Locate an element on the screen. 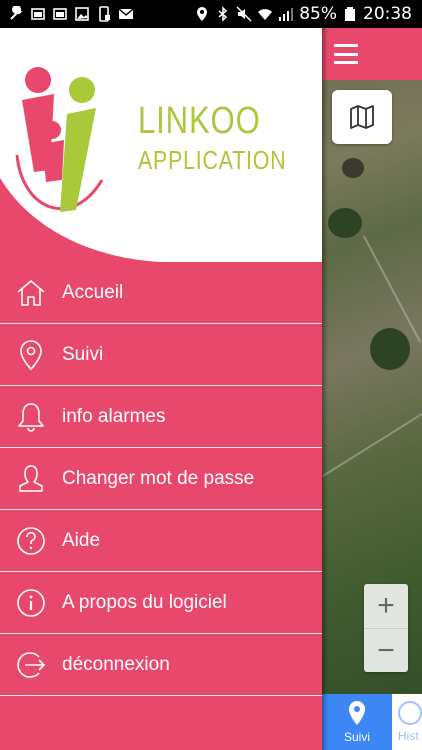 The image size is (422, 750). mute-icon is located at coordinates (244, 14).